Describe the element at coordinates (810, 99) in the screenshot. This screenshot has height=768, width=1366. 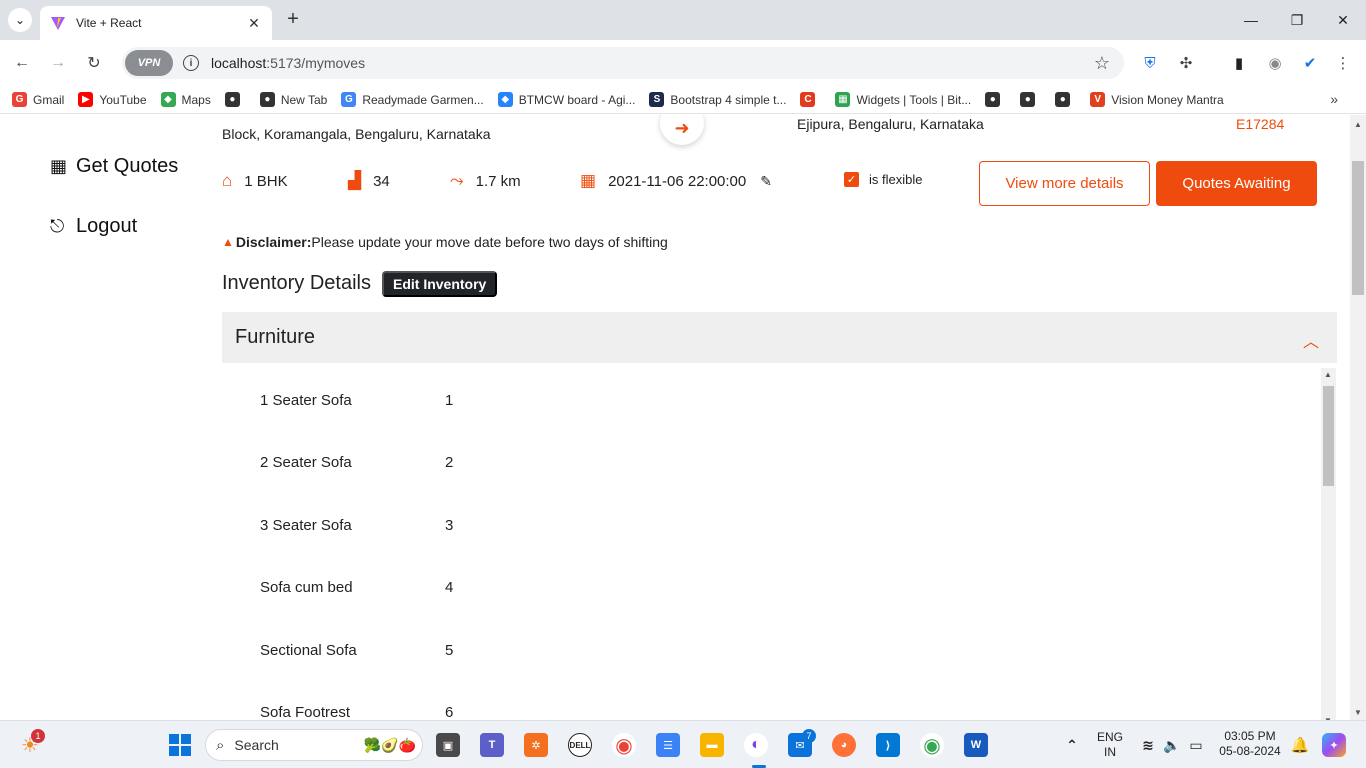
I see `bookmark-item: C` at that location.